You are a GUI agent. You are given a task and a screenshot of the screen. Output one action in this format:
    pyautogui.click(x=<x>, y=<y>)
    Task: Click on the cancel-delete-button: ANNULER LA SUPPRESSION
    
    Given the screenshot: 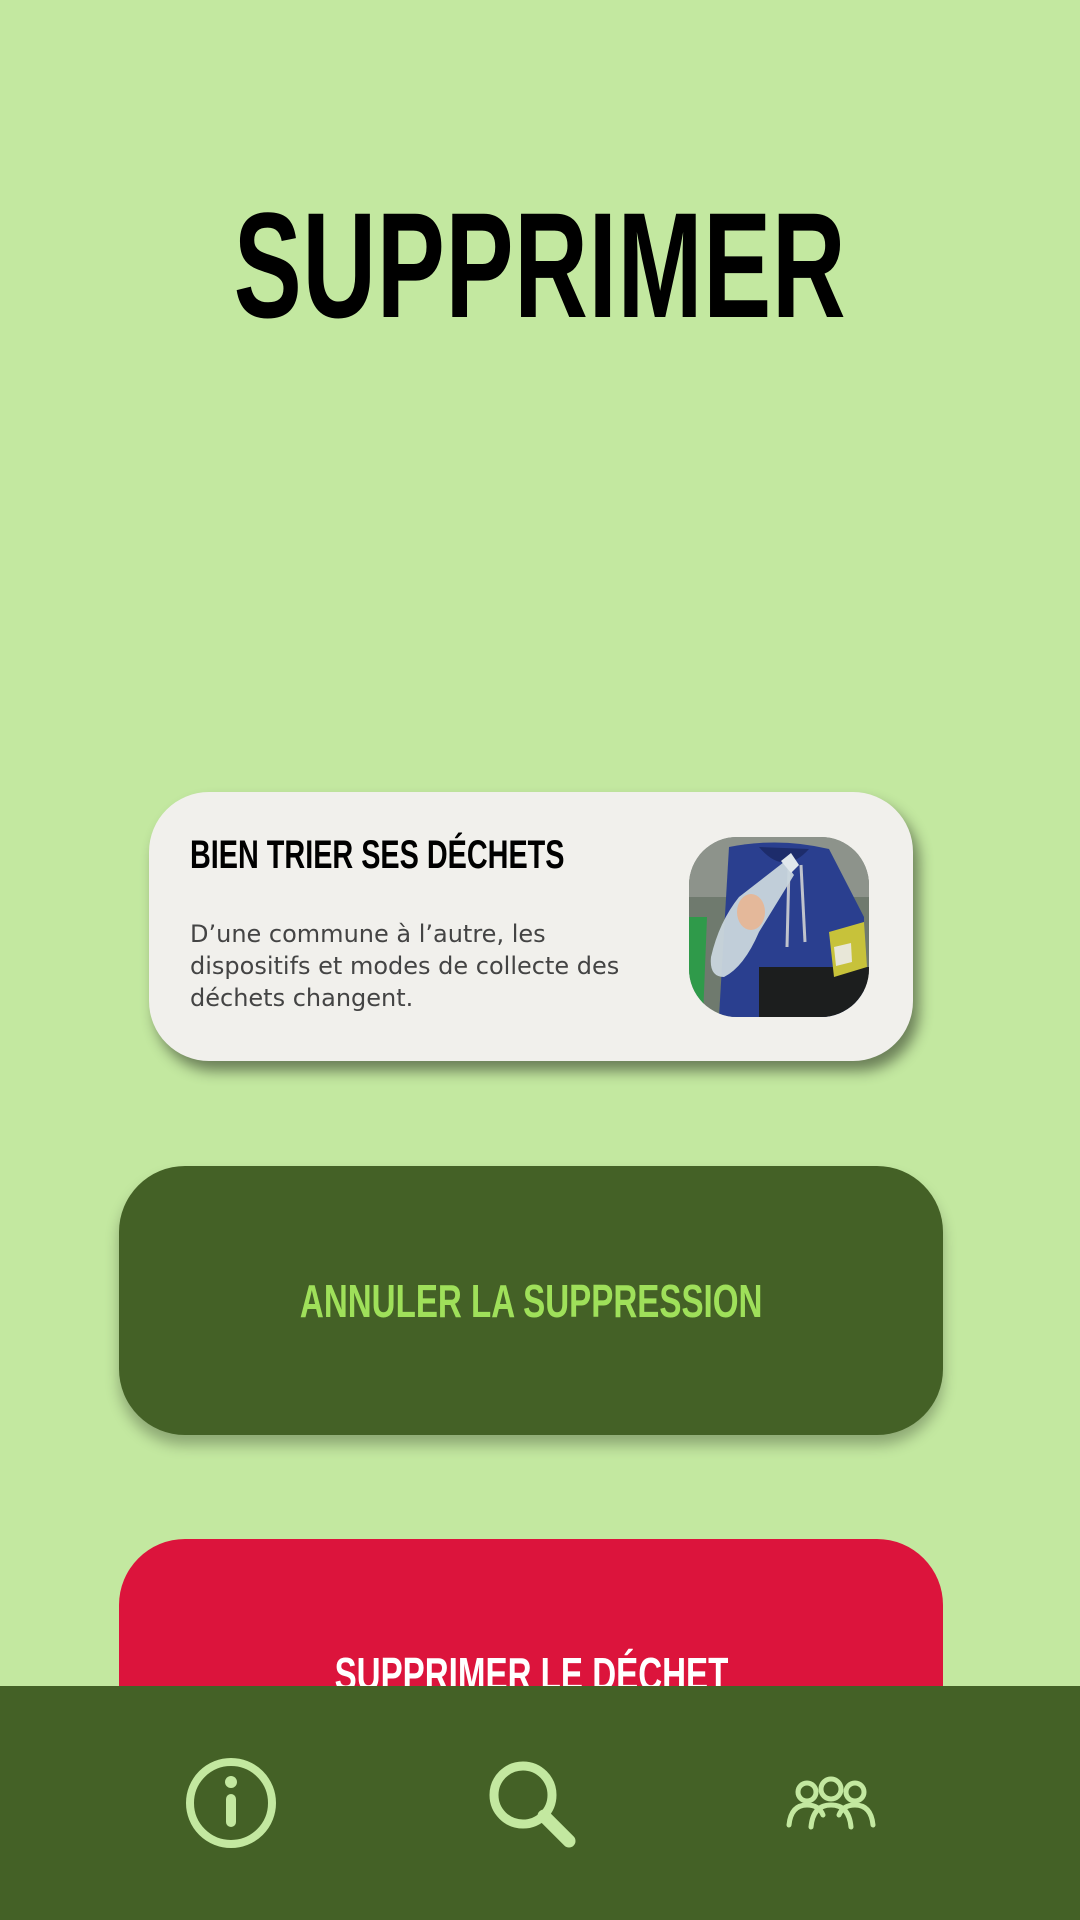 What is the action you would take?
    pyautogui.click(x=531, y=1300)
    